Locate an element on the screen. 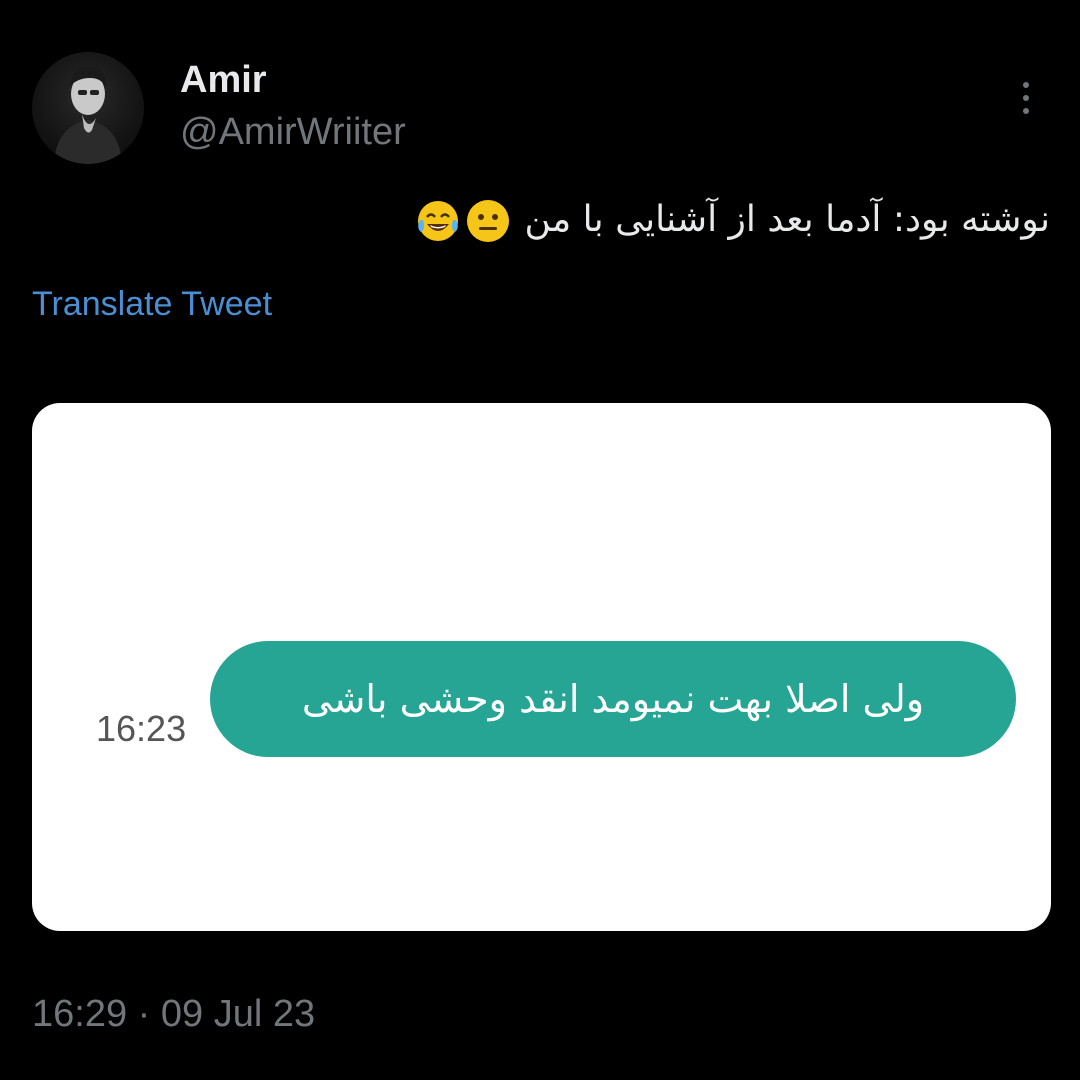 This screenshot has width=1080, height=1080. chat-message-text: ولی اصلا بهت نمیومد انقد وحشی باشی is located at coordinates (613, 699).